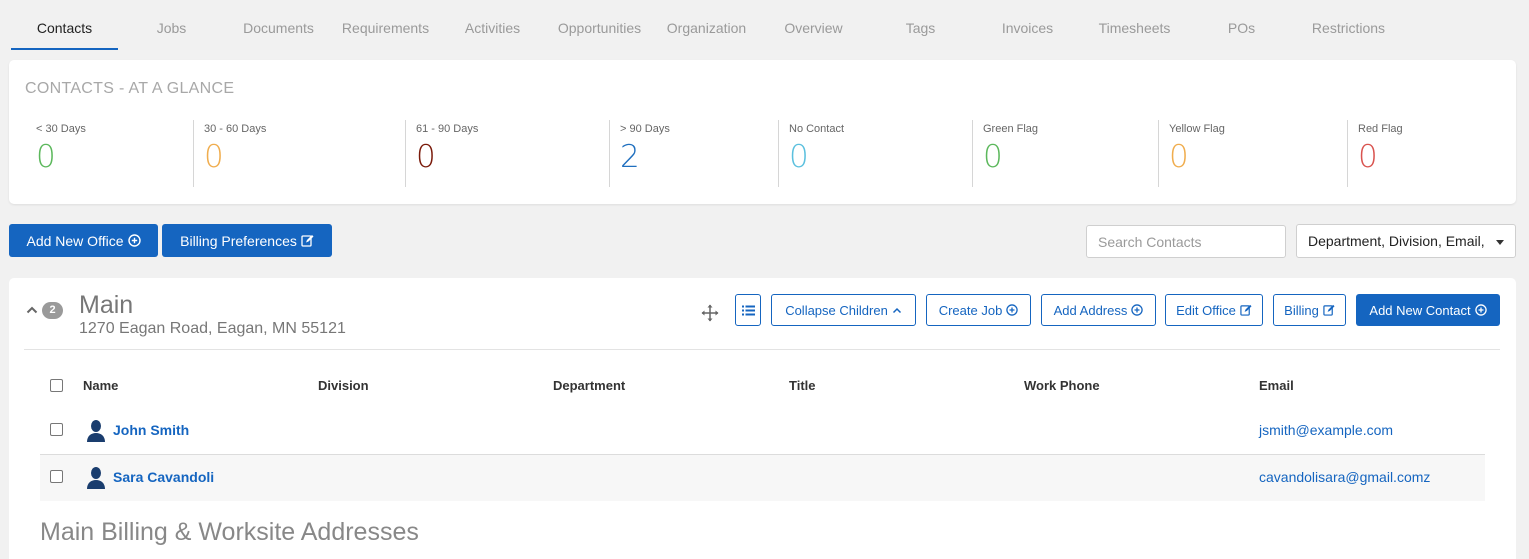 Image resolution: width=1529 pixels, height=559 pixels. What do you see at coordinates (278, 28) in the screenshot?
I see `tab-documents: Documents` at bounding box center [278, 28].